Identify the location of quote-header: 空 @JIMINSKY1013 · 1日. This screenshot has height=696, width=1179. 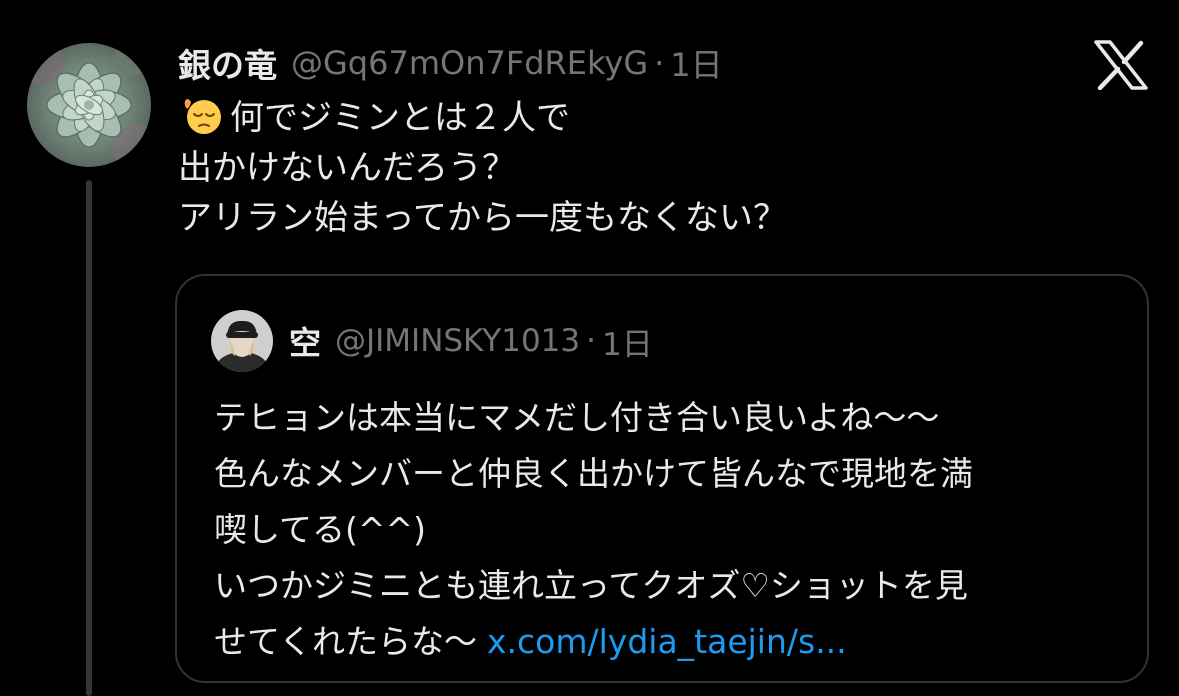
(471, 341).